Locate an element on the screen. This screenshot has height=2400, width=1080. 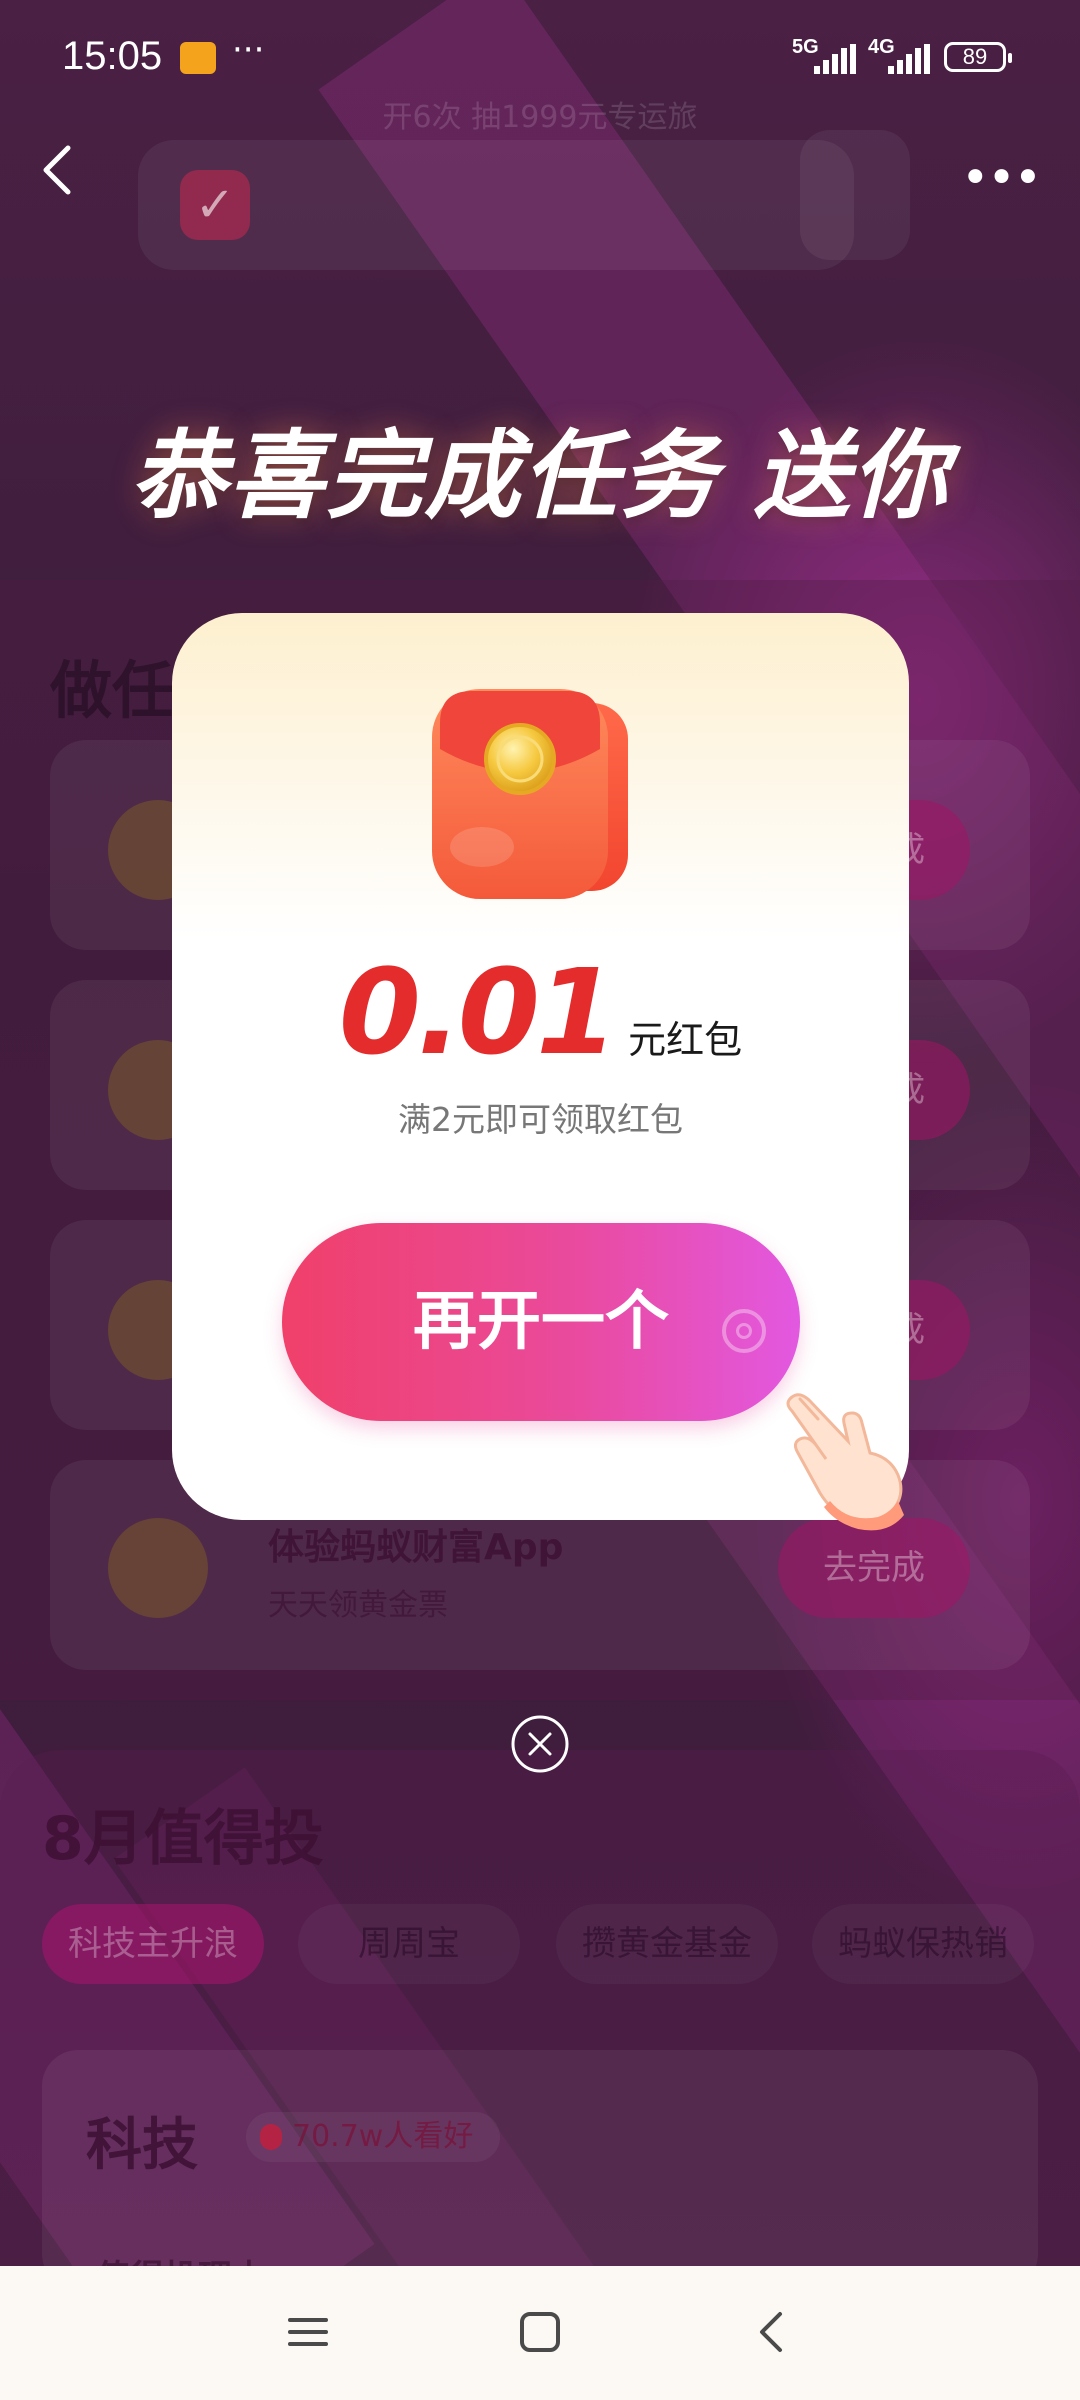
pointing-hand-icon is located at coordinates (848, 1458).